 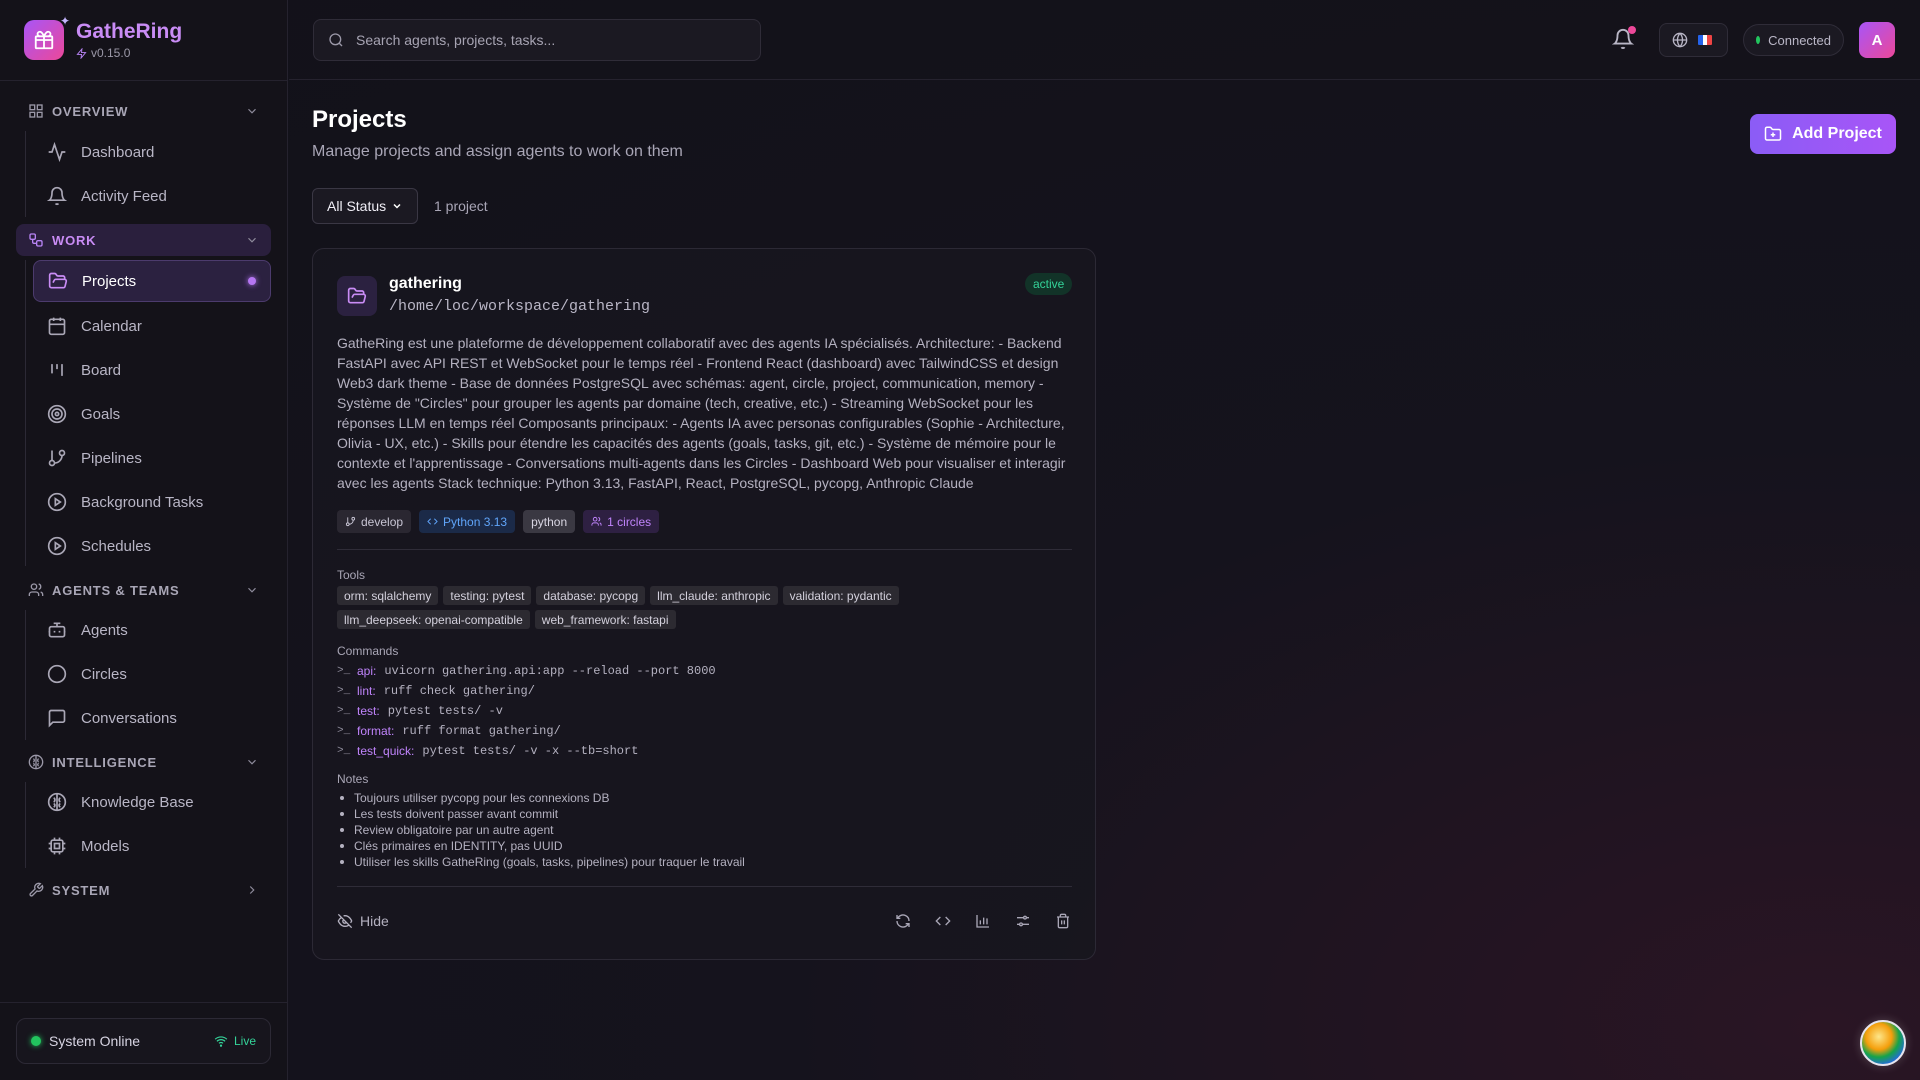 I want to click on sidebar-item-agents: Agents, so click(x=152, y=630).